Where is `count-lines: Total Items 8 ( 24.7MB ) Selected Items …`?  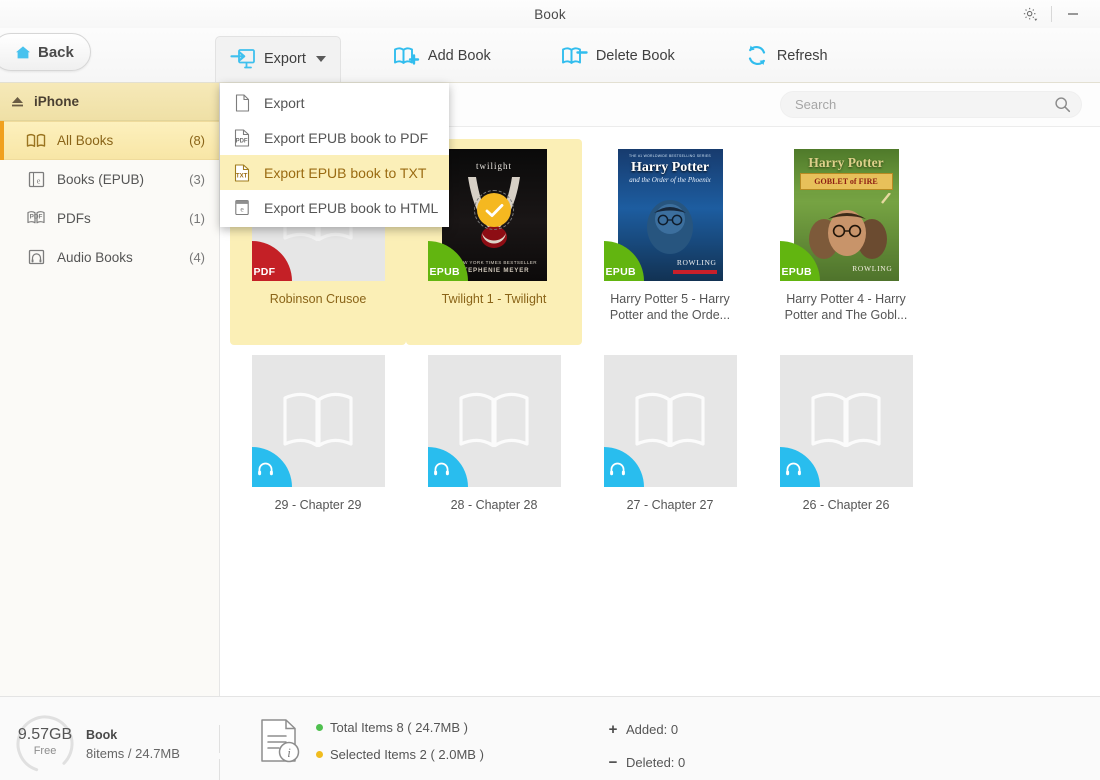
count-lines: Total Items 8 ( 24.7MB ) Selected Items … is located at coordinates (400, 741).